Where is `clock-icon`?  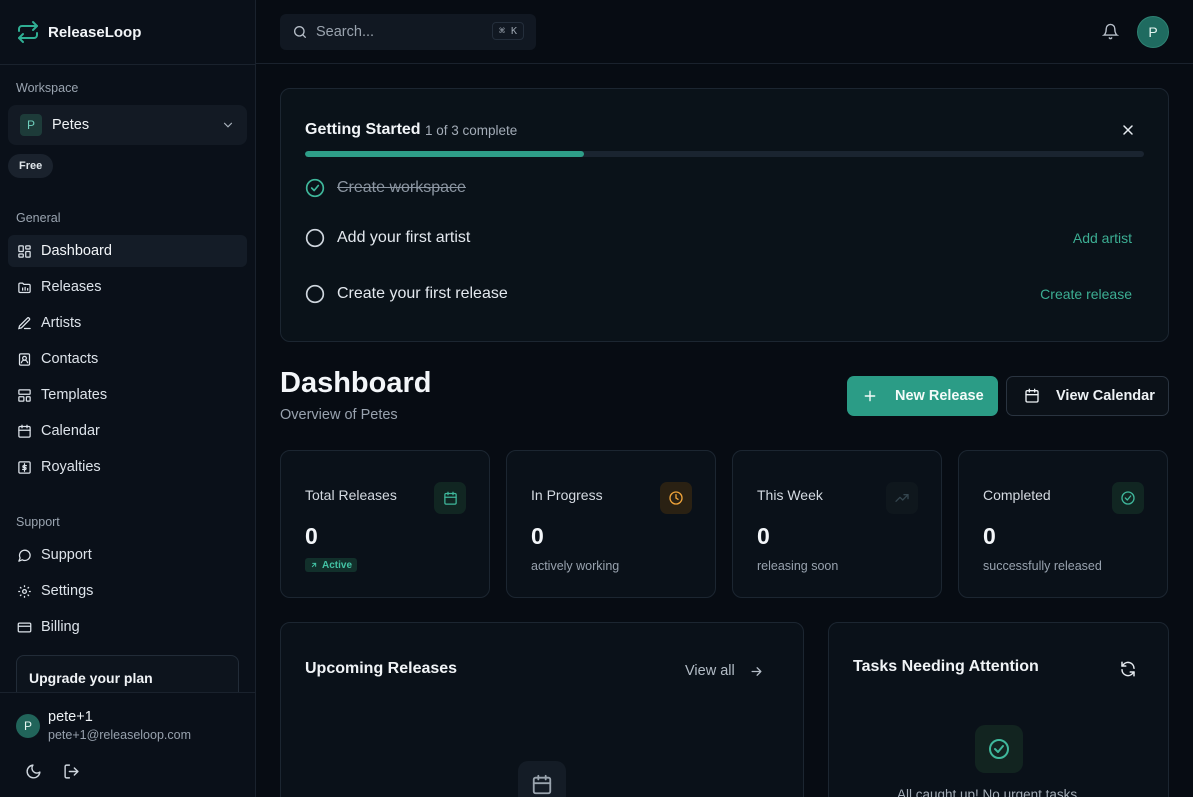
clock-icon is located at coordinates (676, 498).